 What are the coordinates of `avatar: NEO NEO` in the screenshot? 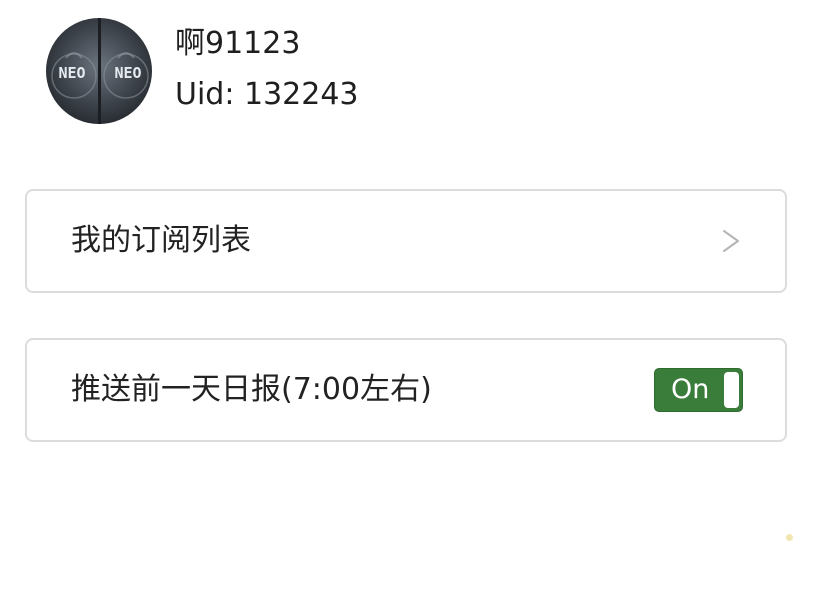 It's located at (99, 71).